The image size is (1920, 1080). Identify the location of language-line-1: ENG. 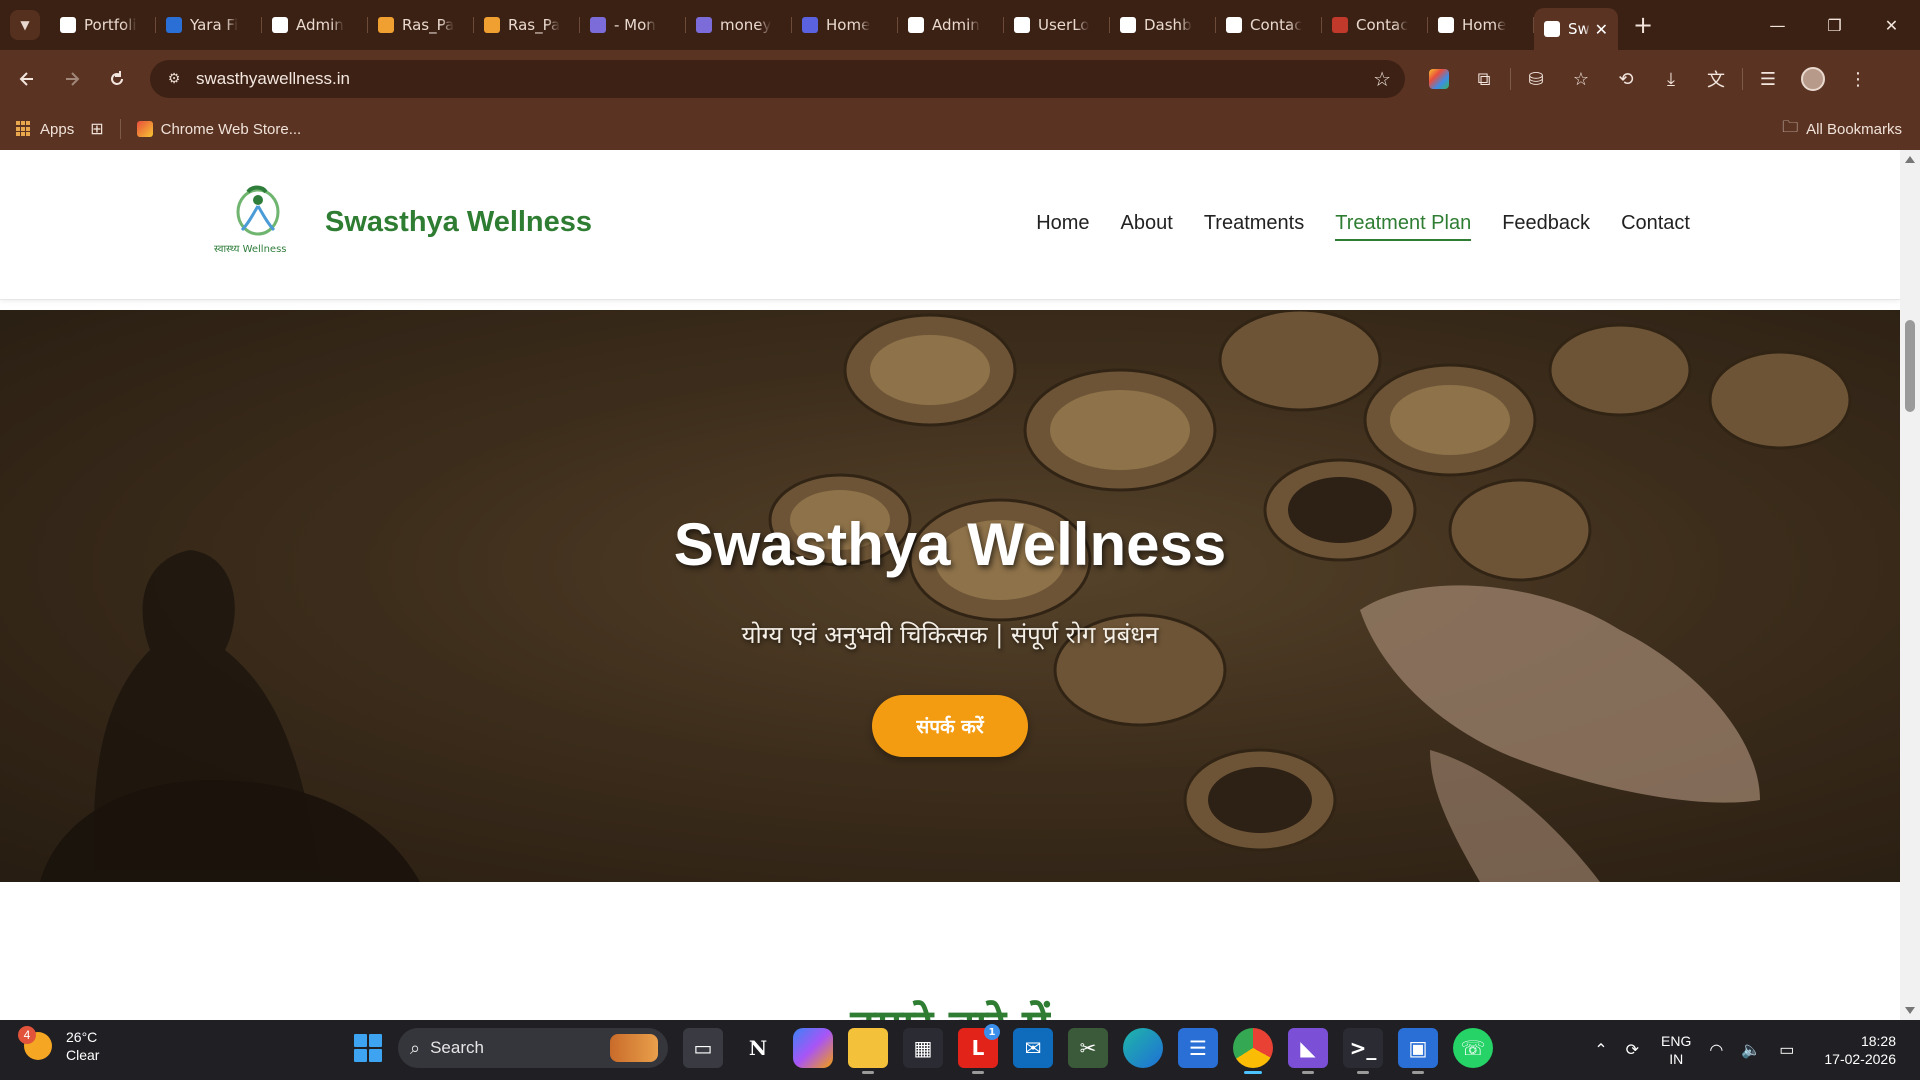
(1676, 1041).